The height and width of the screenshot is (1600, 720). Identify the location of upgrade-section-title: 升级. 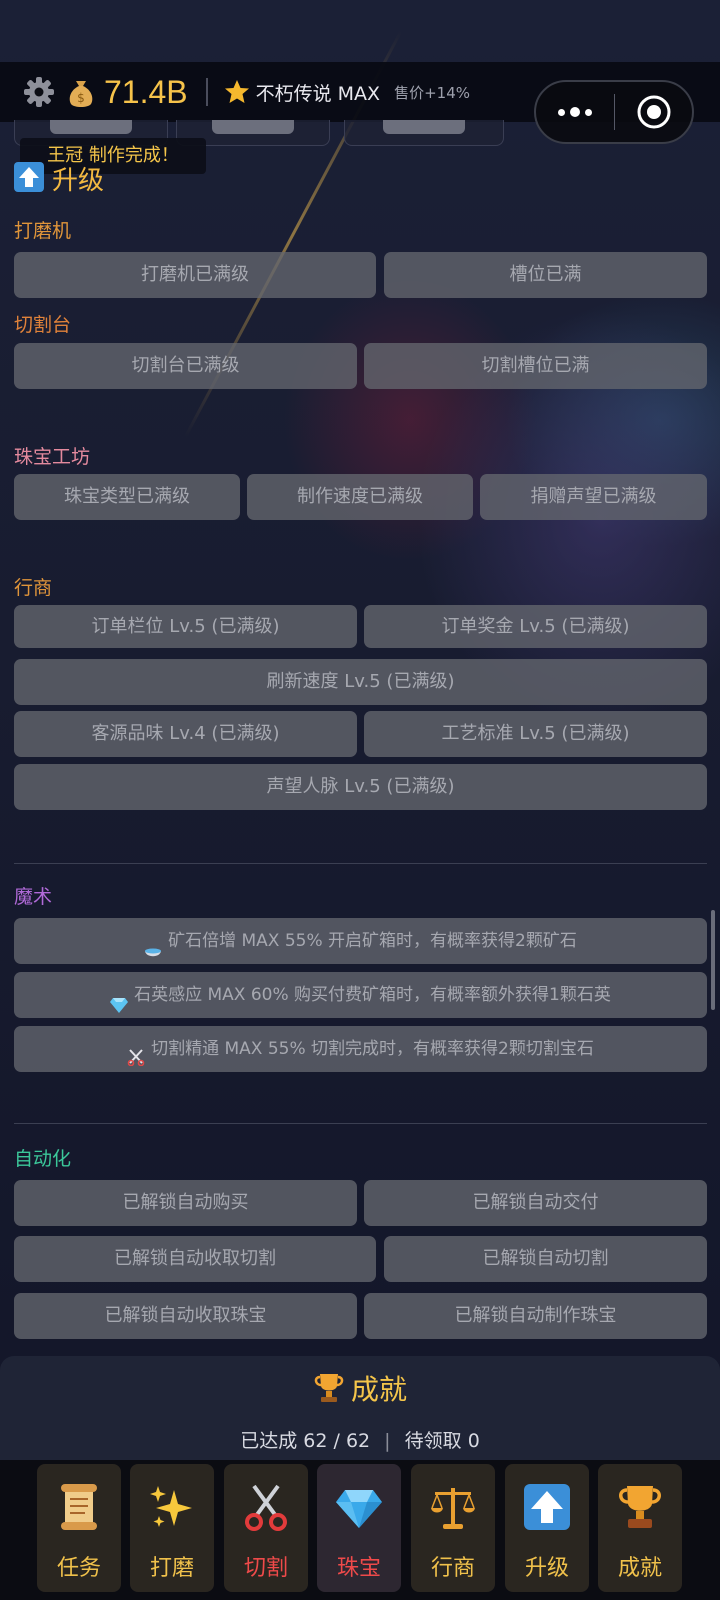
(78, 181).